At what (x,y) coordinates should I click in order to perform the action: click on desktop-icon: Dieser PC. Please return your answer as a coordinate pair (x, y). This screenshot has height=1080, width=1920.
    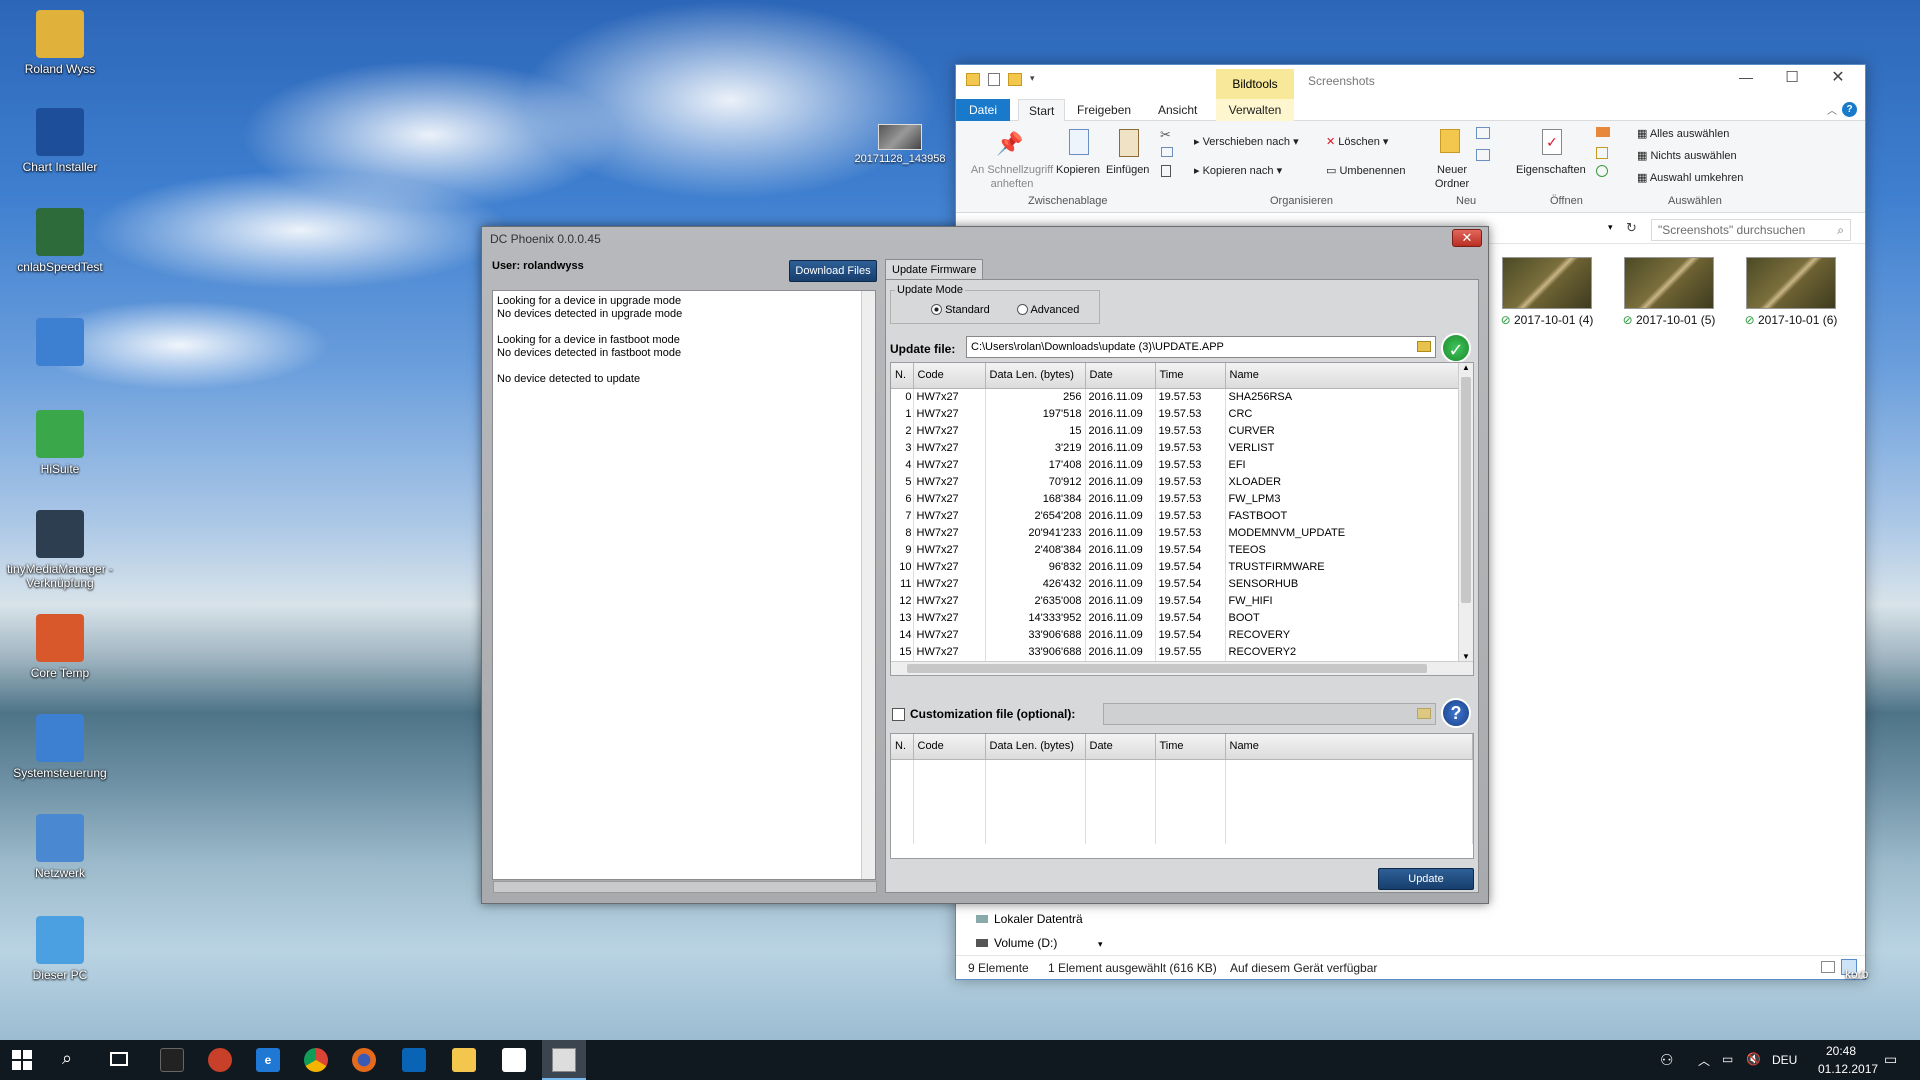
    Looking at the image, I should click on (60, 949).